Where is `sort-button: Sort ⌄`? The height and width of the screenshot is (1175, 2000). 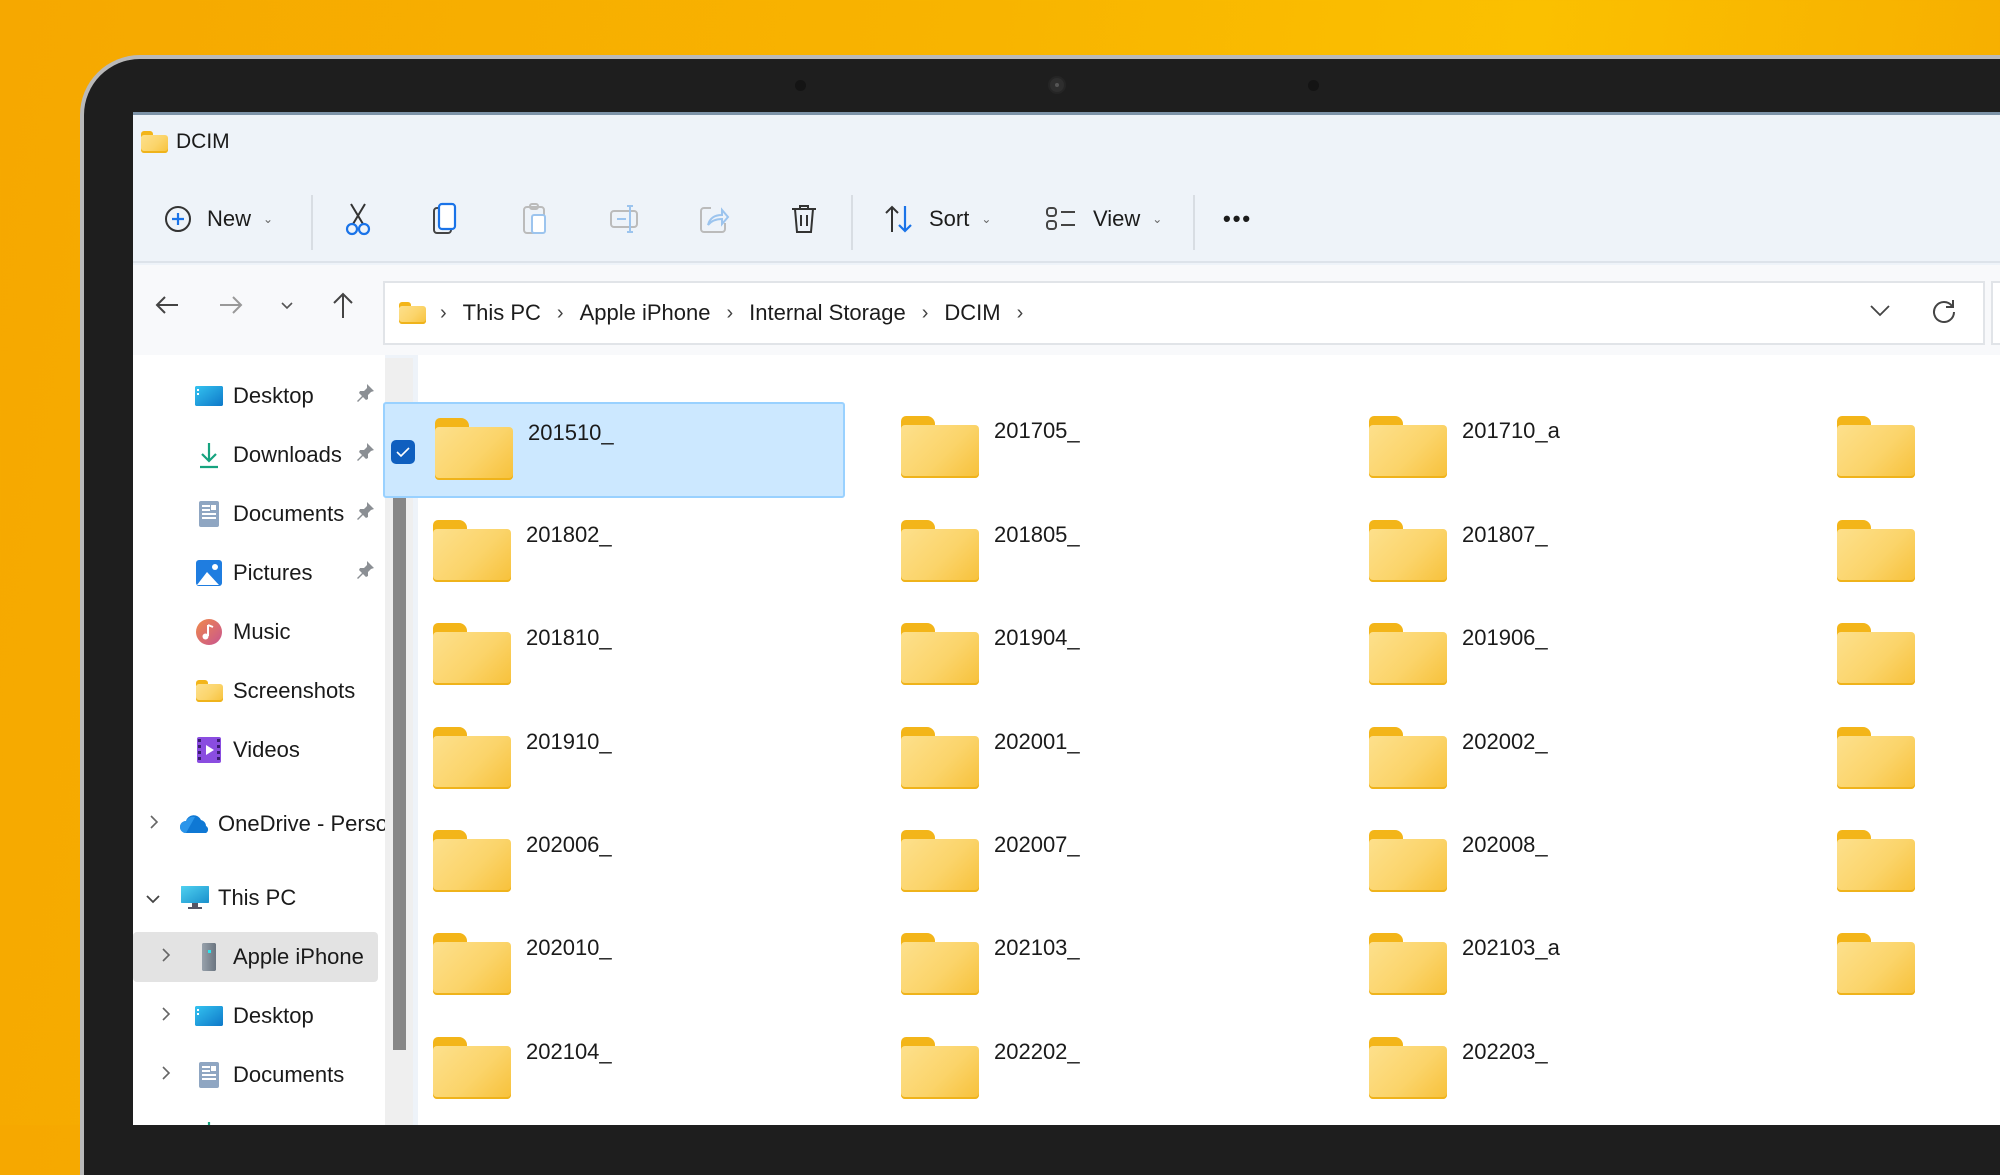
sort-button: Sort ⌄ is located at coordinates (937, 219).